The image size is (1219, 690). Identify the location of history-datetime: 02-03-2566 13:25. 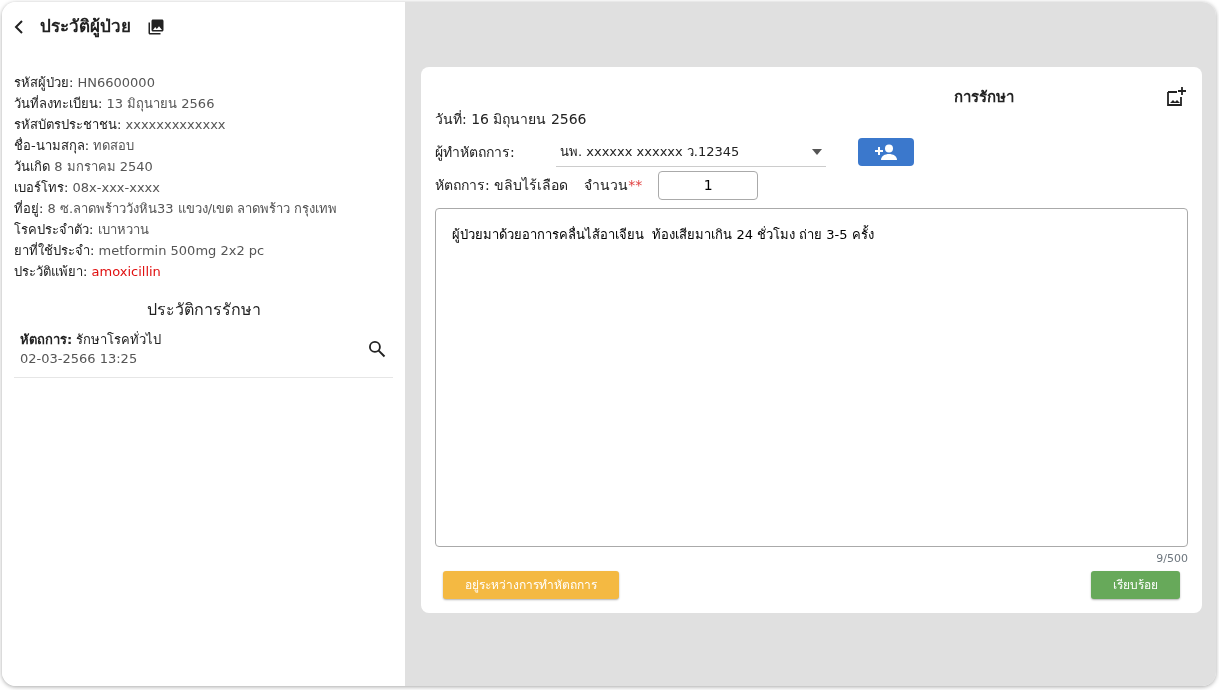
(79, 359).